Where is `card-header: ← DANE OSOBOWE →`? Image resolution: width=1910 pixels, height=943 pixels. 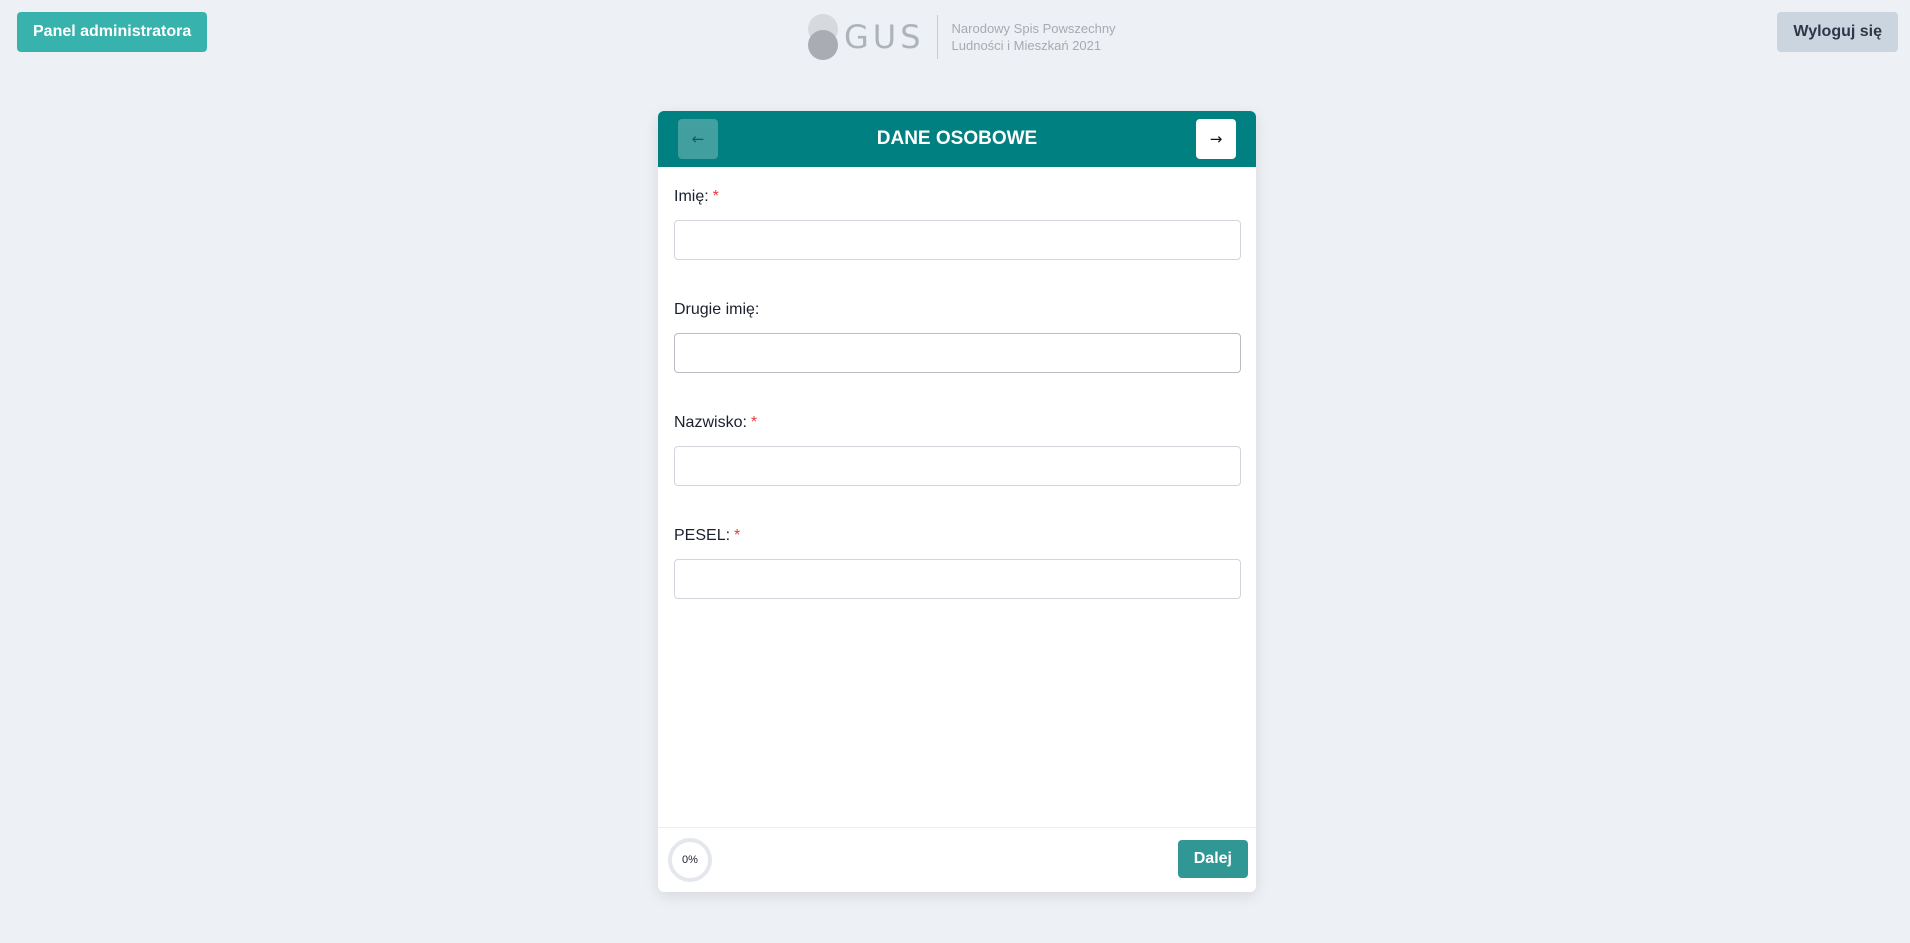 card-header: ← DANE OSOBOWE → is located at coordinates (957, 139).